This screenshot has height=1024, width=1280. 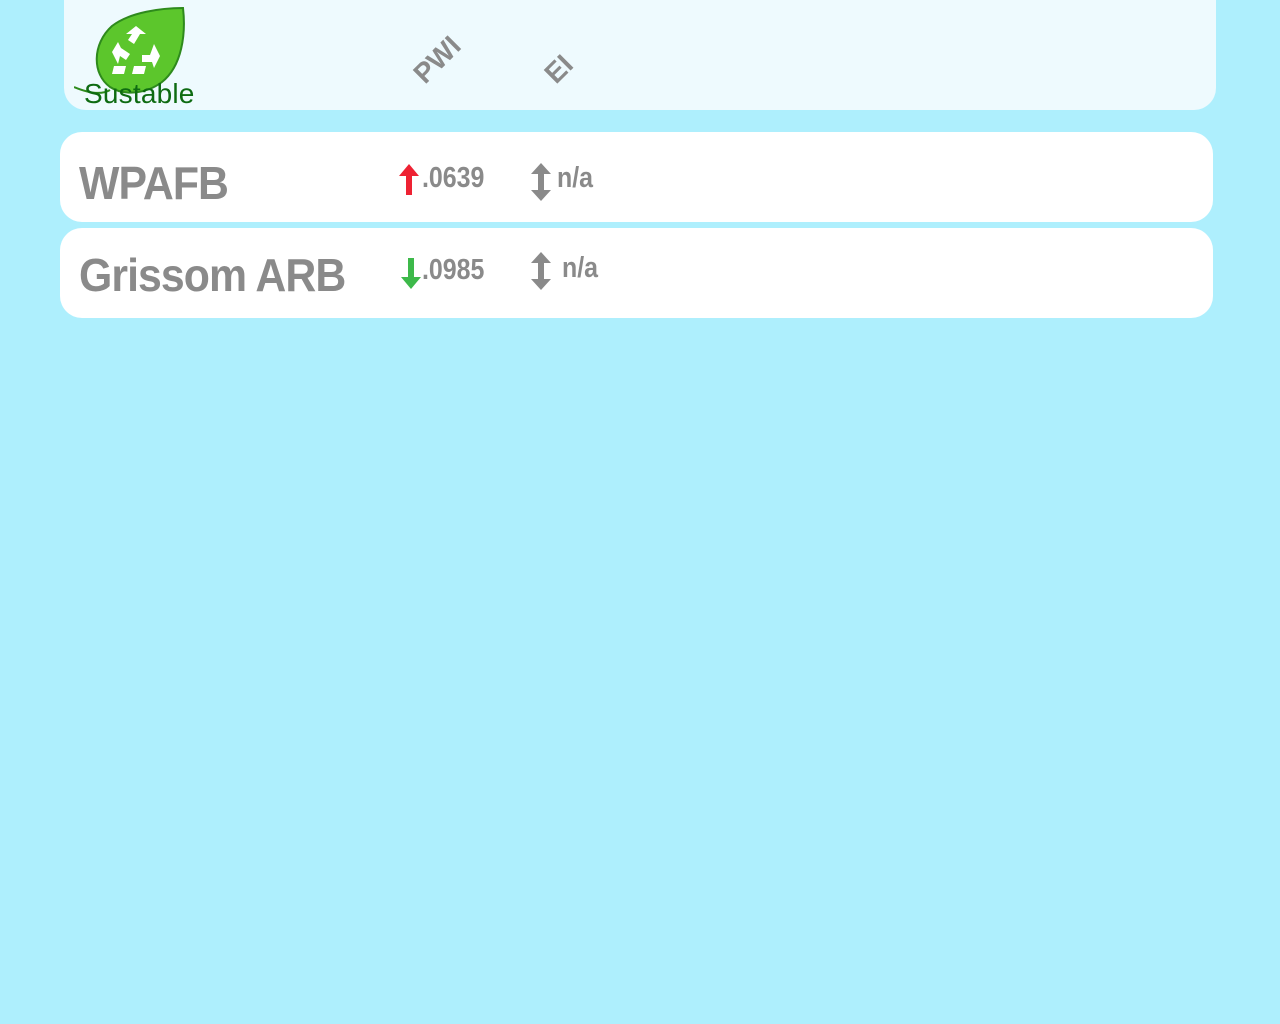 What do you see at coordinates (212, 275) in the screenshot?
I see `row-name: Grissom ARB` at bounding box center [212, 275].